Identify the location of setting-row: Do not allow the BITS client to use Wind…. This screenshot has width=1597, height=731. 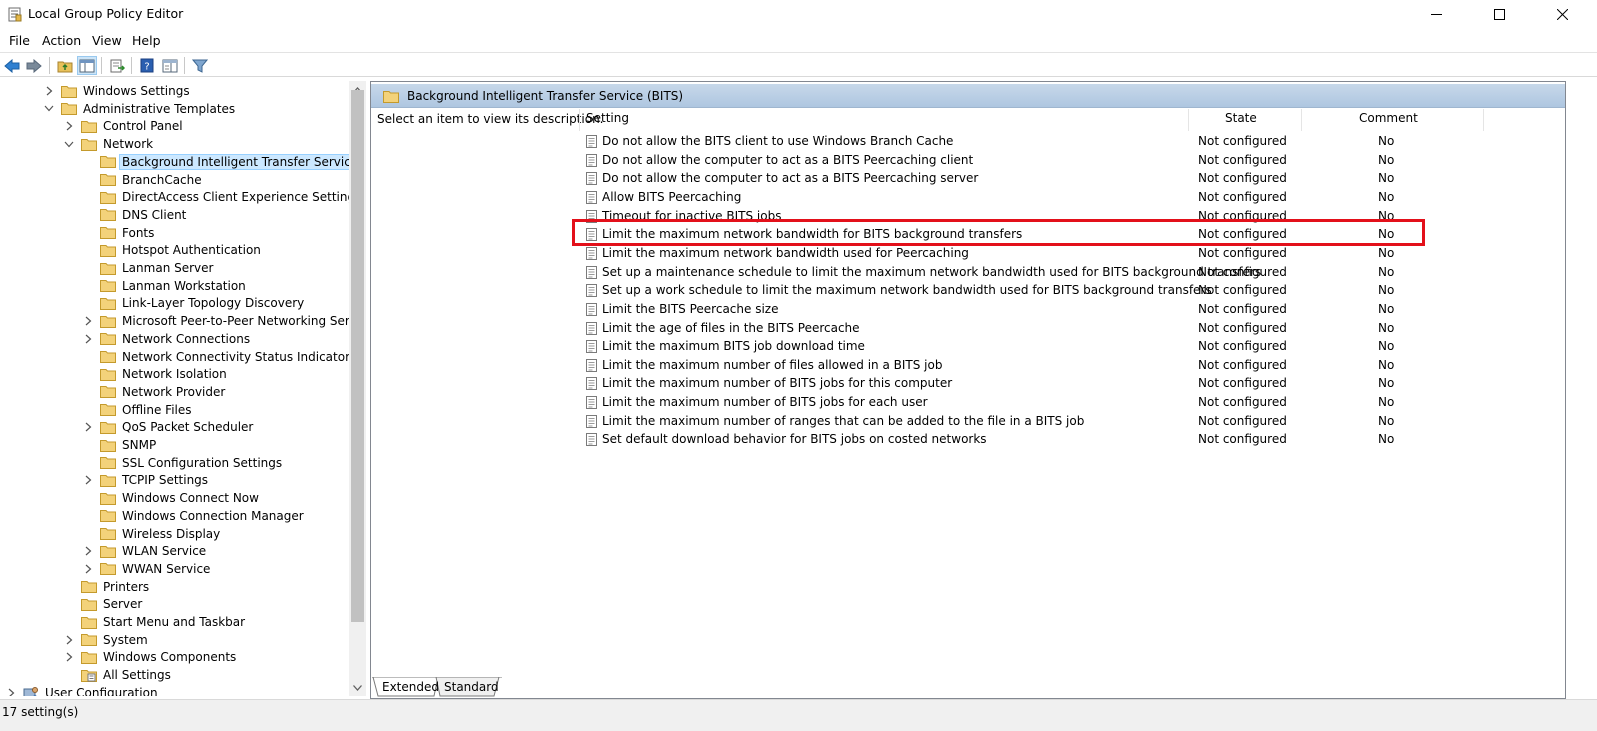
(1044, 141).